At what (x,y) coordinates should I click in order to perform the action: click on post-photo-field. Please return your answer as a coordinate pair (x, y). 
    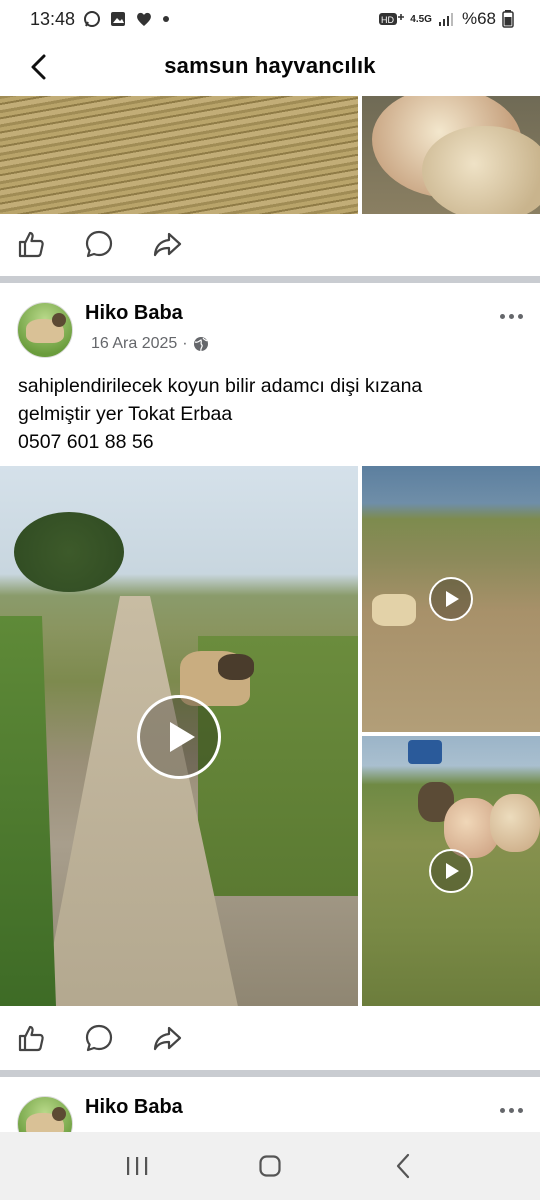
    Looking at the image, I should click on (179, 155).